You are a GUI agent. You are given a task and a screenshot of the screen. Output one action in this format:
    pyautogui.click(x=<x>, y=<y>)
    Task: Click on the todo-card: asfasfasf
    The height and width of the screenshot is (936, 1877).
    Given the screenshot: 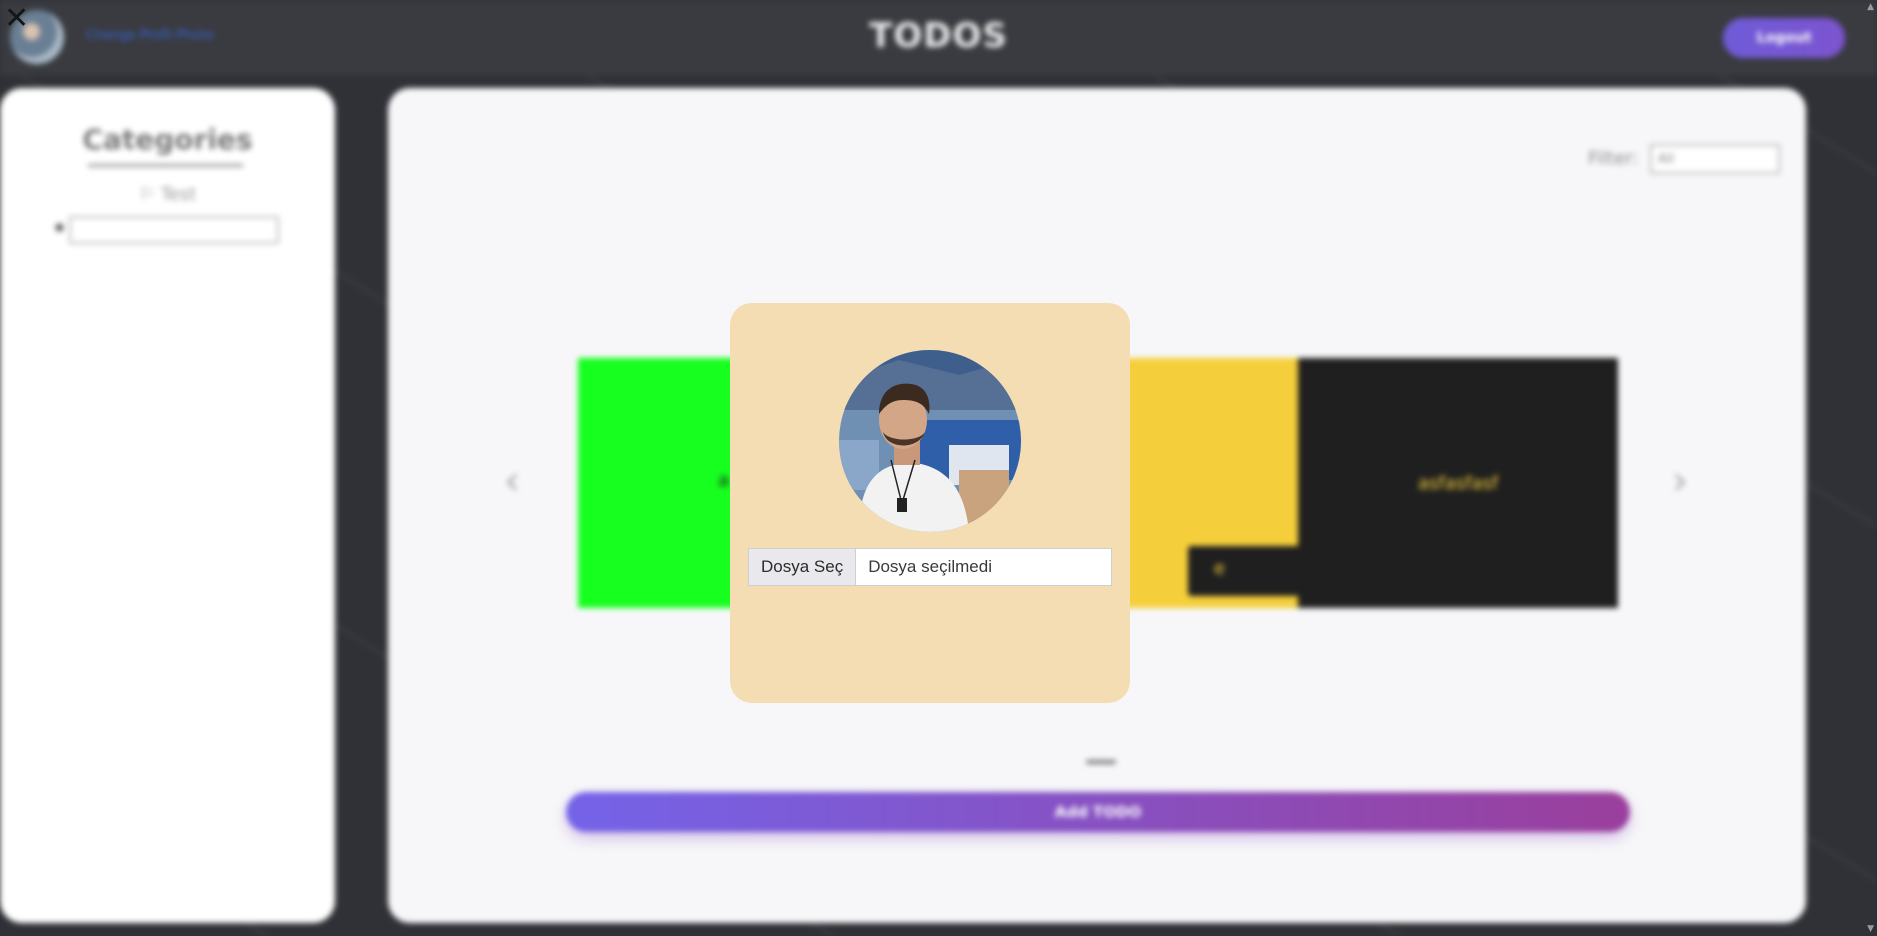 What is the action you would take?
    pyautogui.click(x=1458, y=483)
    